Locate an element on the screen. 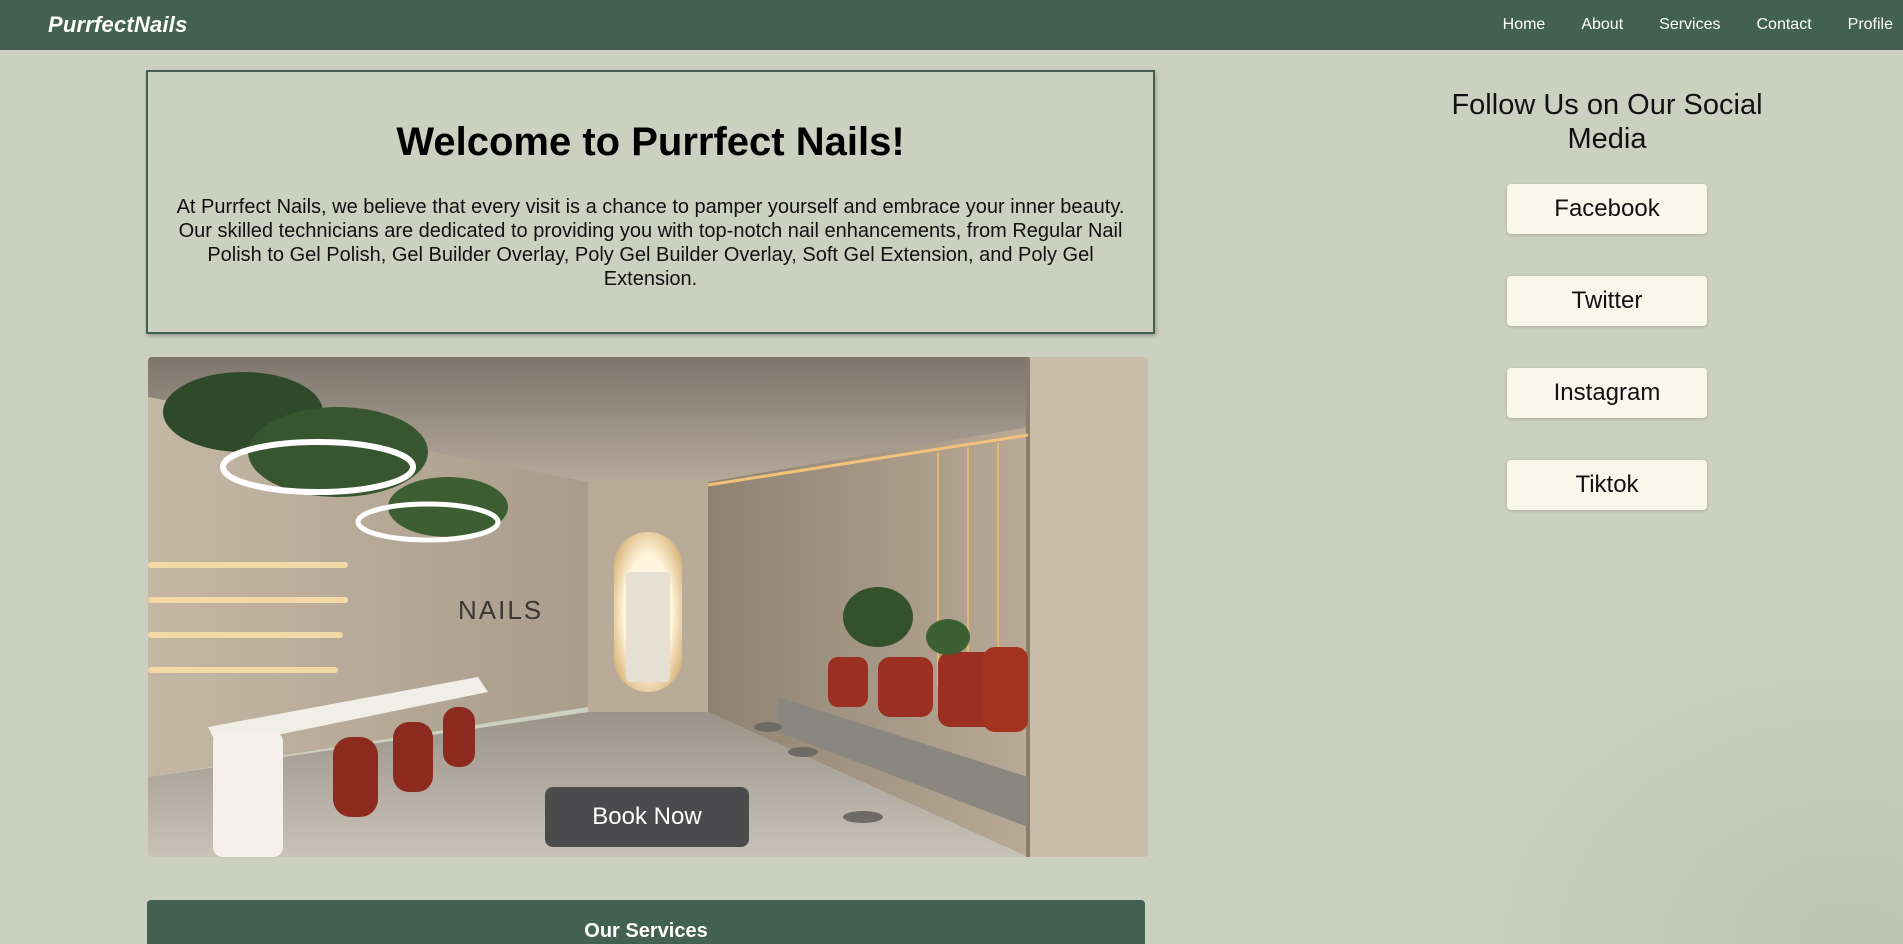 This screenshot has height=944, width=1903. background-shade is located at coordinates (1643, 764).